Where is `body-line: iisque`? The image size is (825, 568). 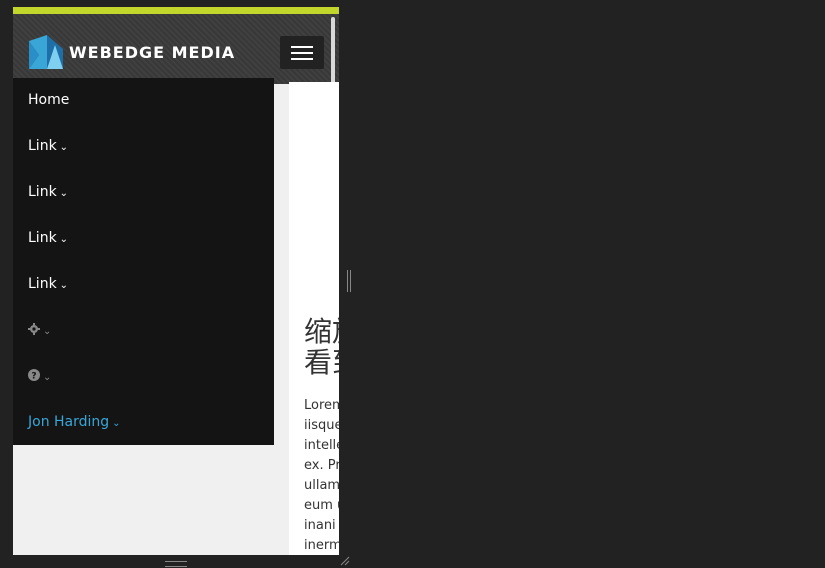
body-line: iisque is located at coordinates (321, 425).